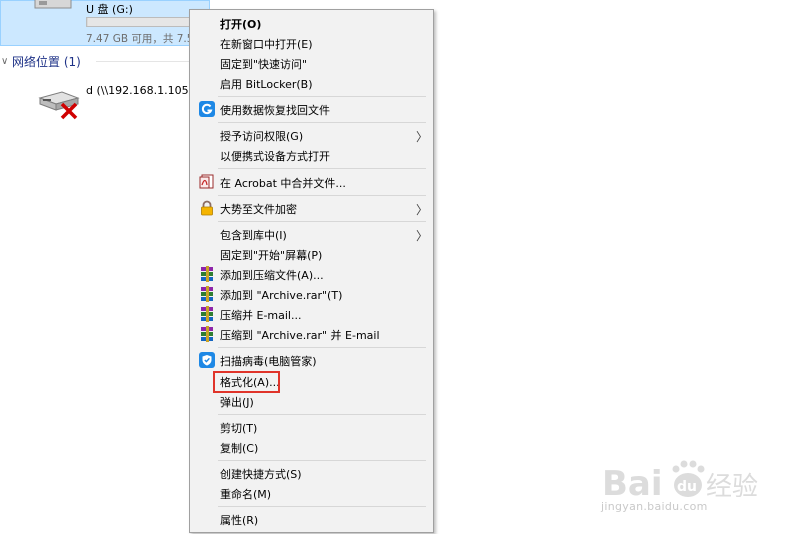 Image resolution: width=787 pixels, height=534 pixels. What do you see at coordinates (311, 447) in the screenshot?
I see `menu-item-copy: 复制(C)` at bounding box center [311, 447].